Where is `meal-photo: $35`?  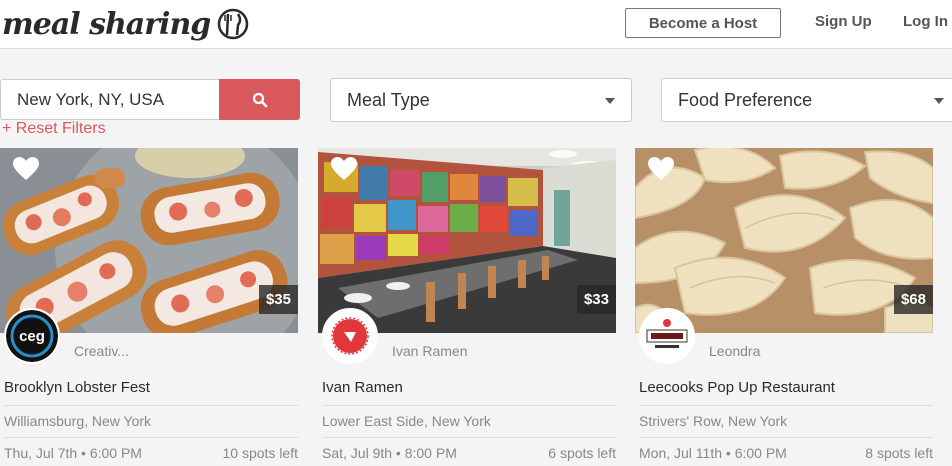
meal-photo: $35 is located at coordinates (149, 240).